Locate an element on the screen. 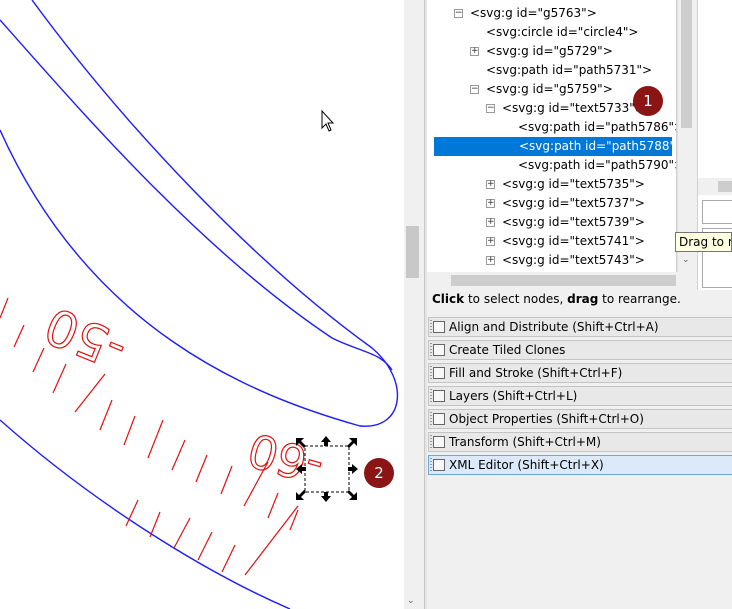  xml-tree-node: <svg:path id="path5786"> is located at coordinates (597, 127).